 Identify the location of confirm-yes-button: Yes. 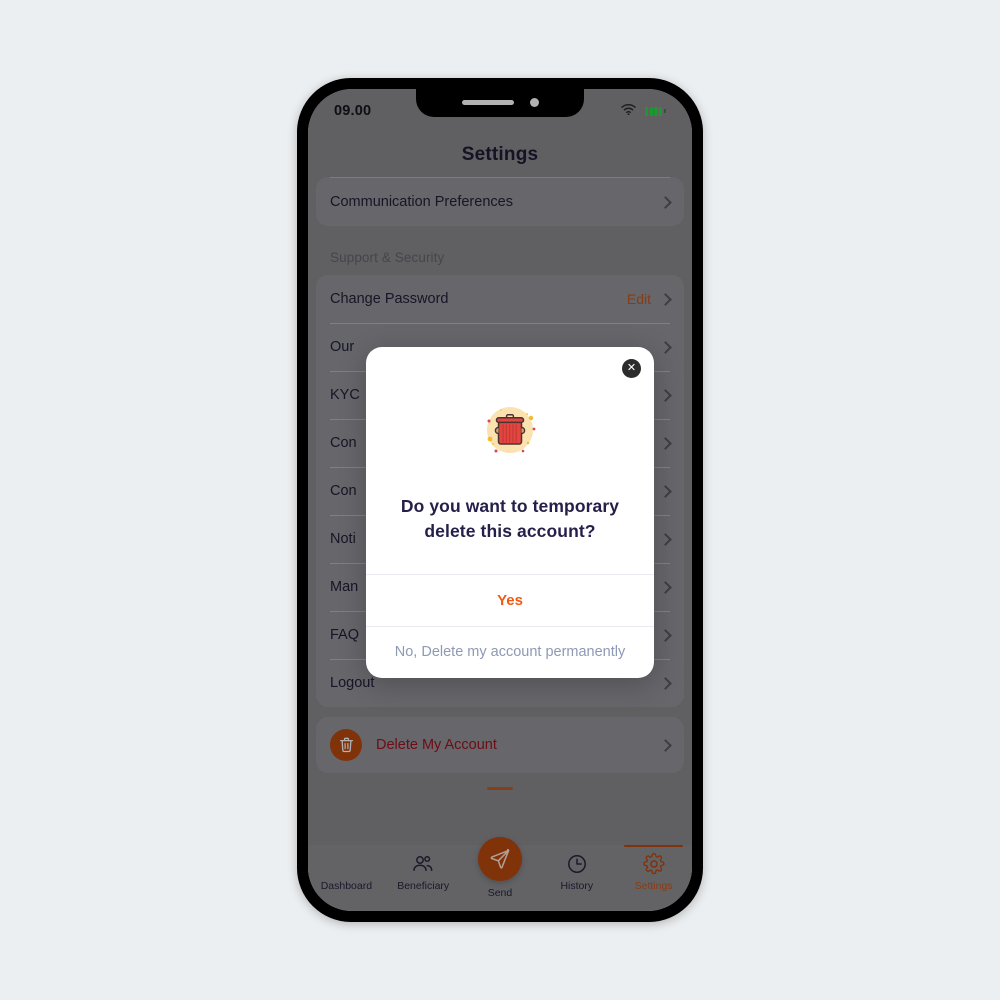
(510, 599).